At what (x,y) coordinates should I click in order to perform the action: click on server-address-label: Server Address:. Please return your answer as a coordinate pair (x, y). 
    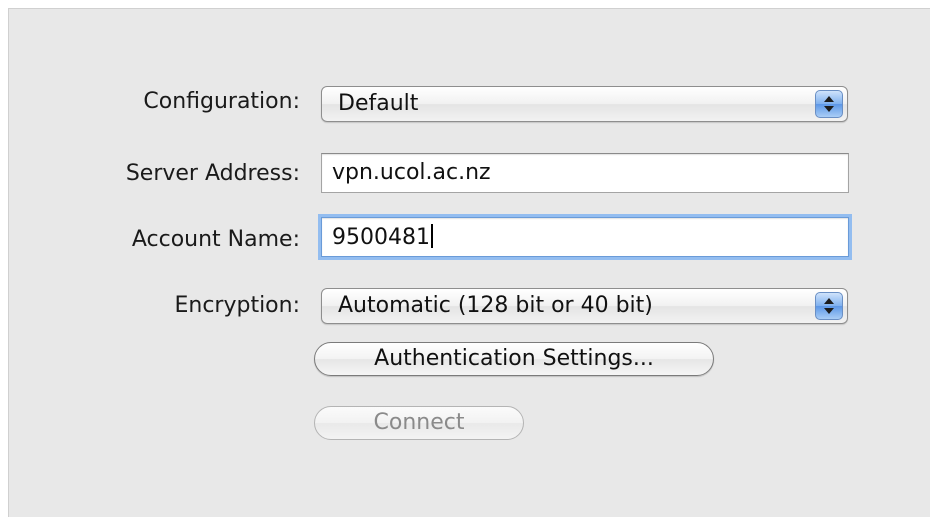
    Looking at the image, I should click on (212, 173).